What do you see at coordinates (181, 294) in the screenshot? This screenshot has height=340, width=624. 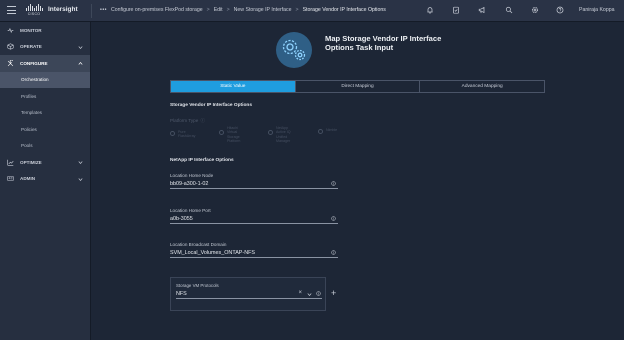 I see `storage-vm-protocols-value: NFS` at bounding box center [181, 294].